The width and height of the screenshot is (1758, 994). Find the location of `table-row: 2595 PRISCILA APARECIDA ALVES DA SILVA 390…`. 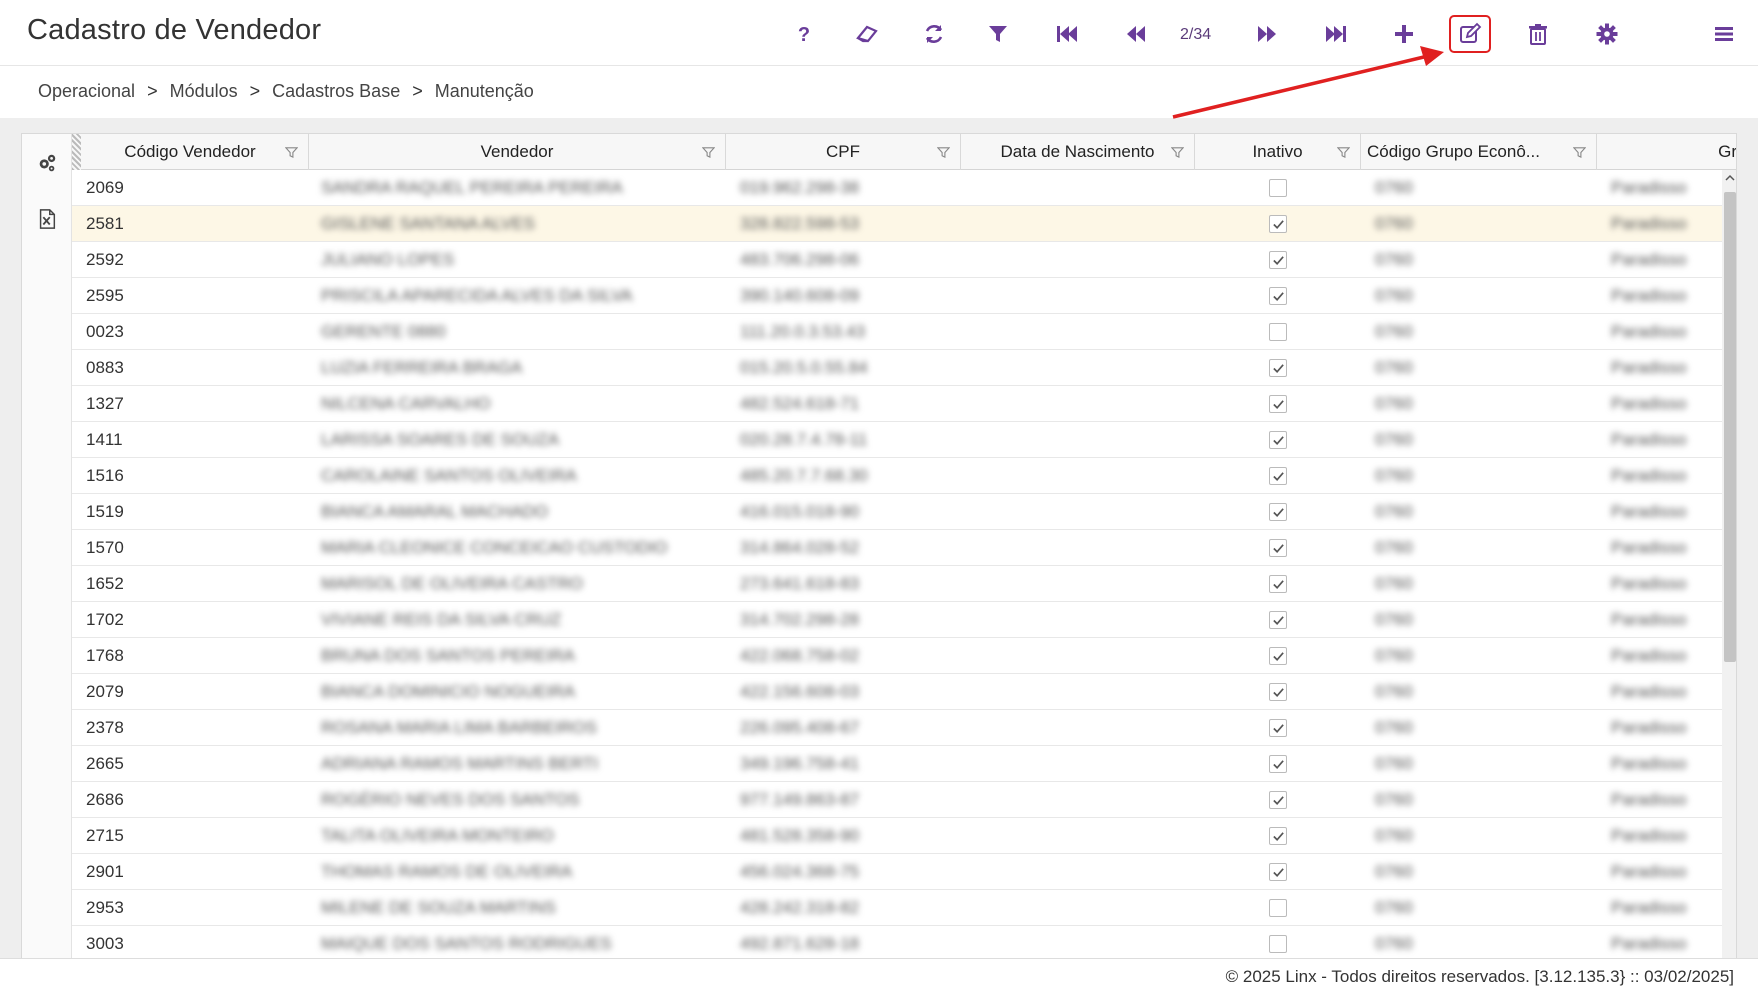

table-row: 2595 PRISCILA APARECIDA ALVES DA SILVA 390… is located at coordinates (904, 296).